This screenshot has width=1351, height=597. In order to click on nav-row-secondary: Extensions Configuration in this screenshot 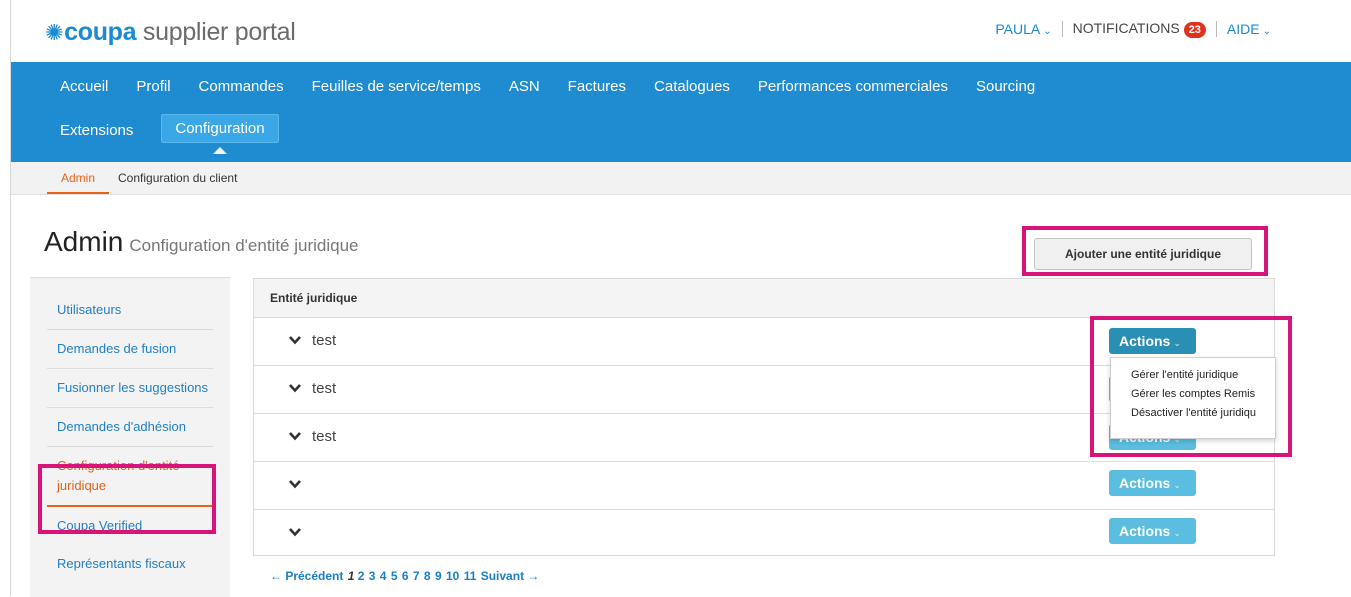, I will do `click(183, 134)`.